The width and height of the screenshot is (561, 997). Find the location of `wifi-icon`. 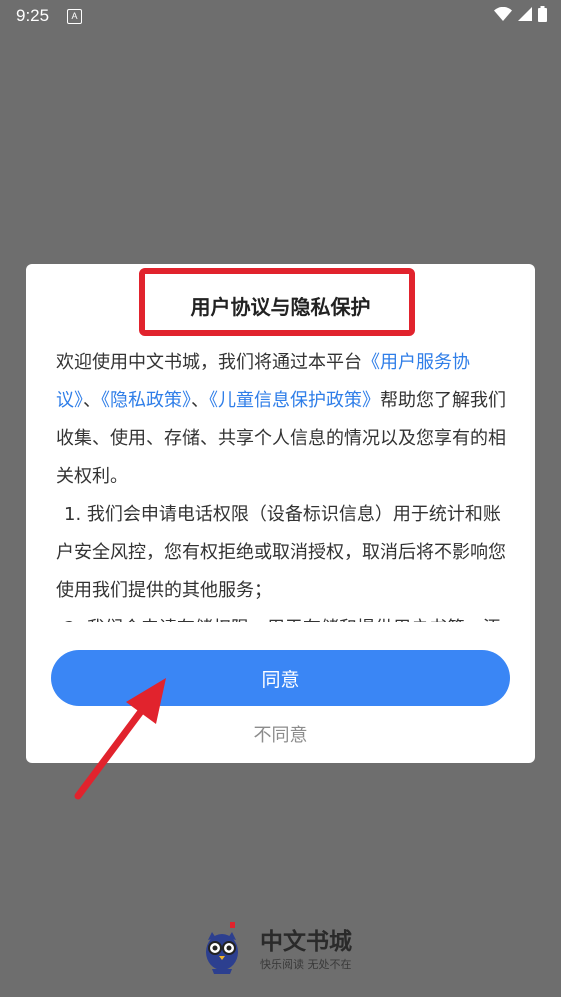

wifi-icon is located at coordinates (503, 14).